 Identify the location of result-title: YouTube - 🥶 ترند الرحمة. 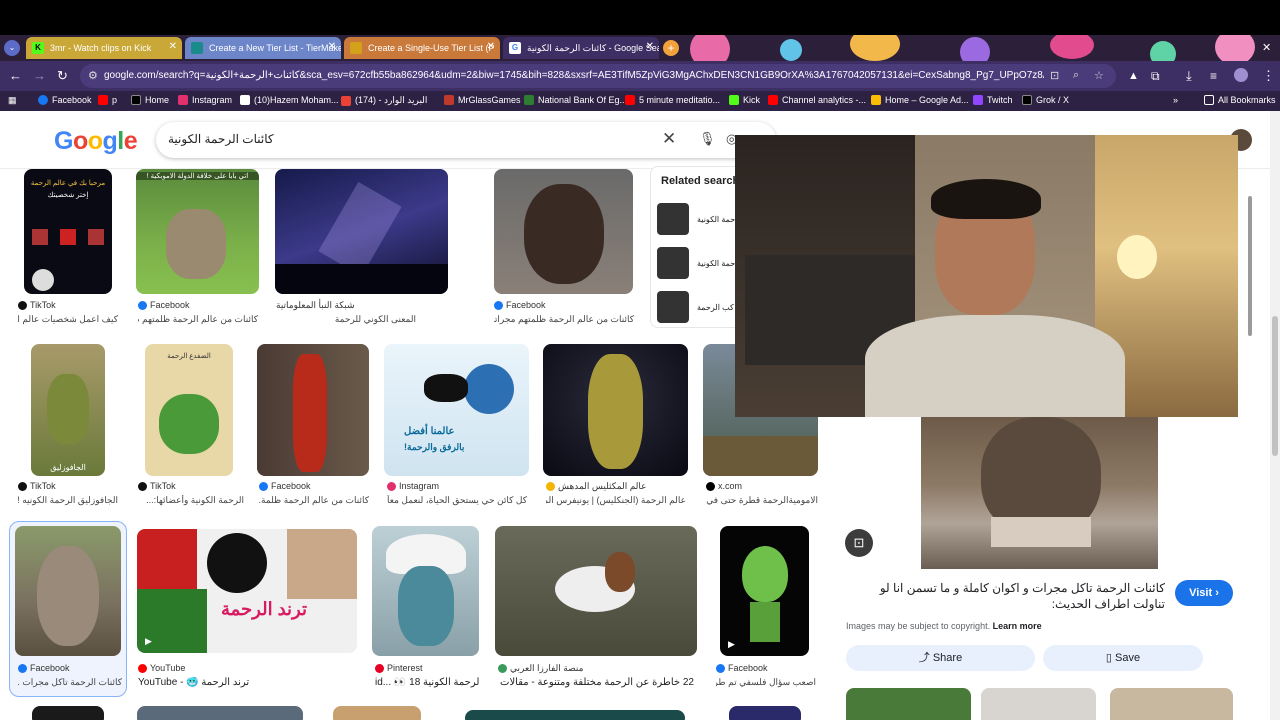
(223, 682).